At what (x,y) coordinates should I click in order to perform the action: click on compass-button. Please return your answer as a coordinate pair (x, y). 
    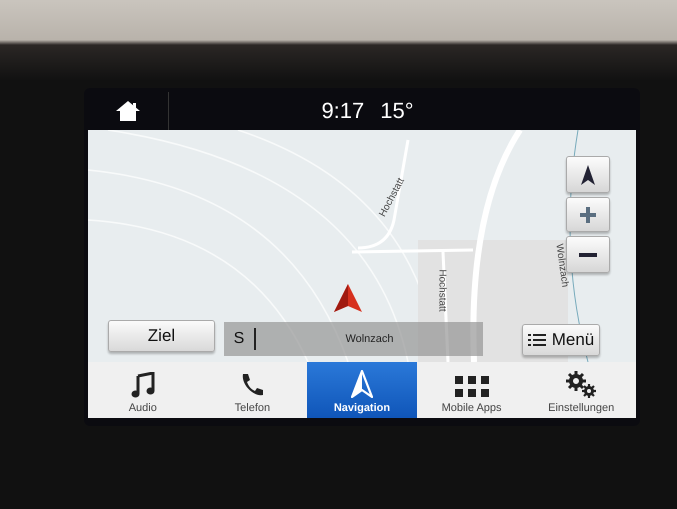
    Looking at the image, I should click on (588, 174).